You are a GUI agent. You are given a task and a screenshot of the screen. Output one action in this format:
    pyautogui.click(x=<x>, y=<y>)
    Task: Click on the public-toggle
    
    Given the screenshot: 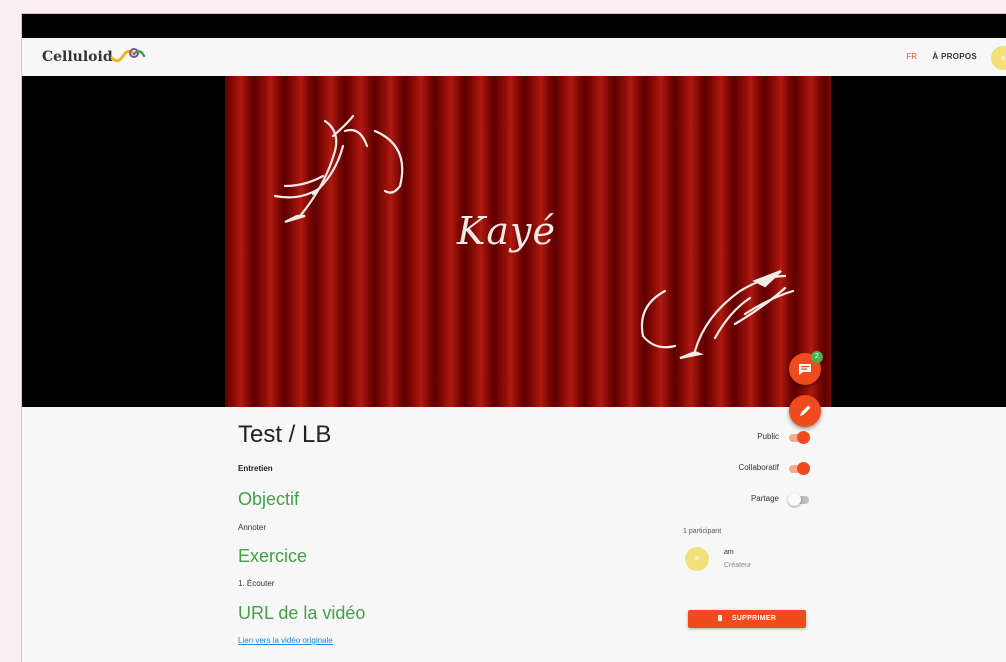 What is the action you would take?
    pyautogui.click(x=799, y=437)
    